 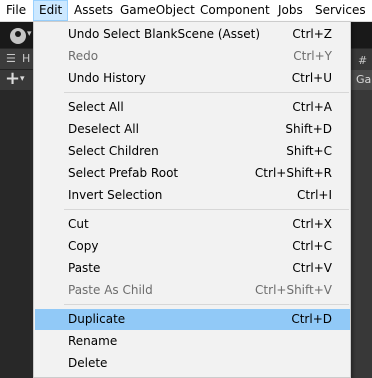 What do you see at coordinates (96, 107) in the screenshot?
I see `menu-item-label: Select All` at bounding box center [96, 107].